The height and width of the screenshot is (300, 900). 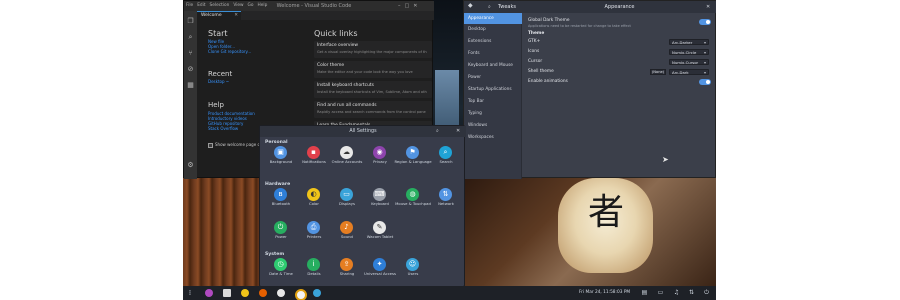 I want to click on settings-item-region-language: ⚑ Region & Language, so click(x=413, y=158).